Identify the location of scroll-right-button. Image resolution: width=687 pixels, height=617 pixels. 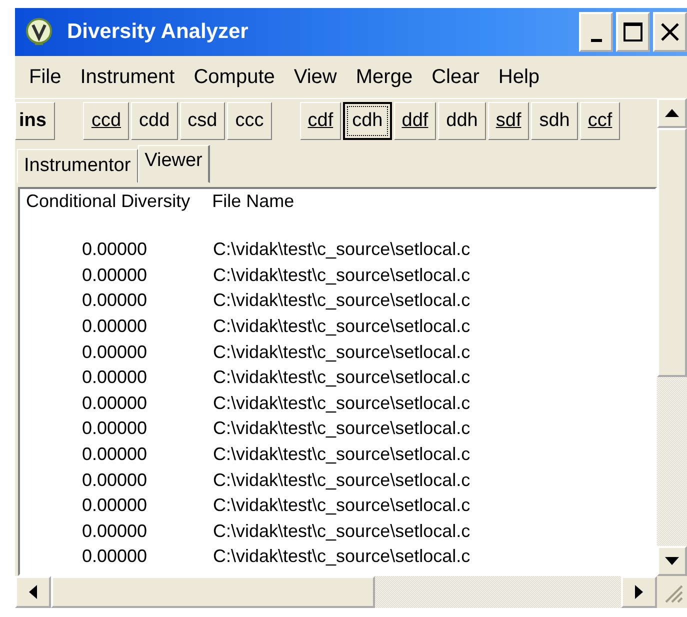
(639, 592).